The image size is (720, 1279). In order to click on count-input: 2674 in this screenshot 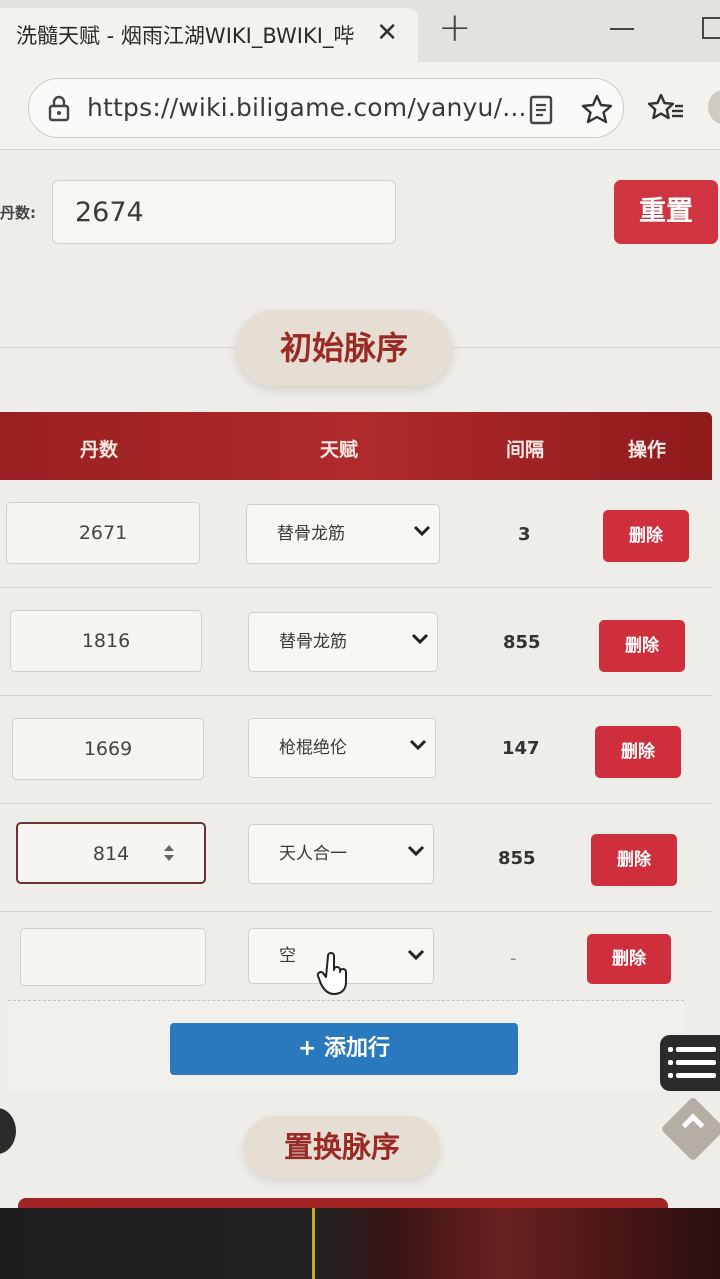, I will do `click(224, 212)`.